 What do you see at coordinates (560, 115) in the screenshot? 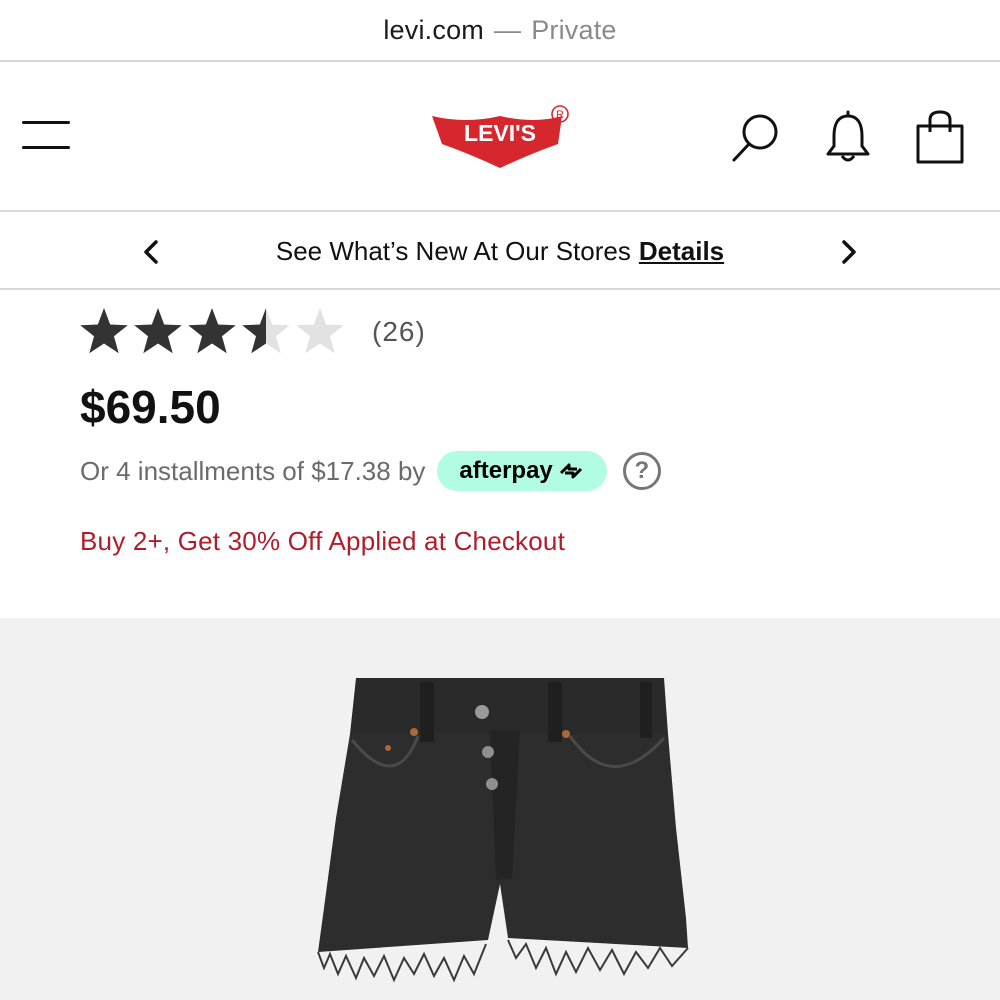
I see `svg-text: R` at bounding box center [560, 115].